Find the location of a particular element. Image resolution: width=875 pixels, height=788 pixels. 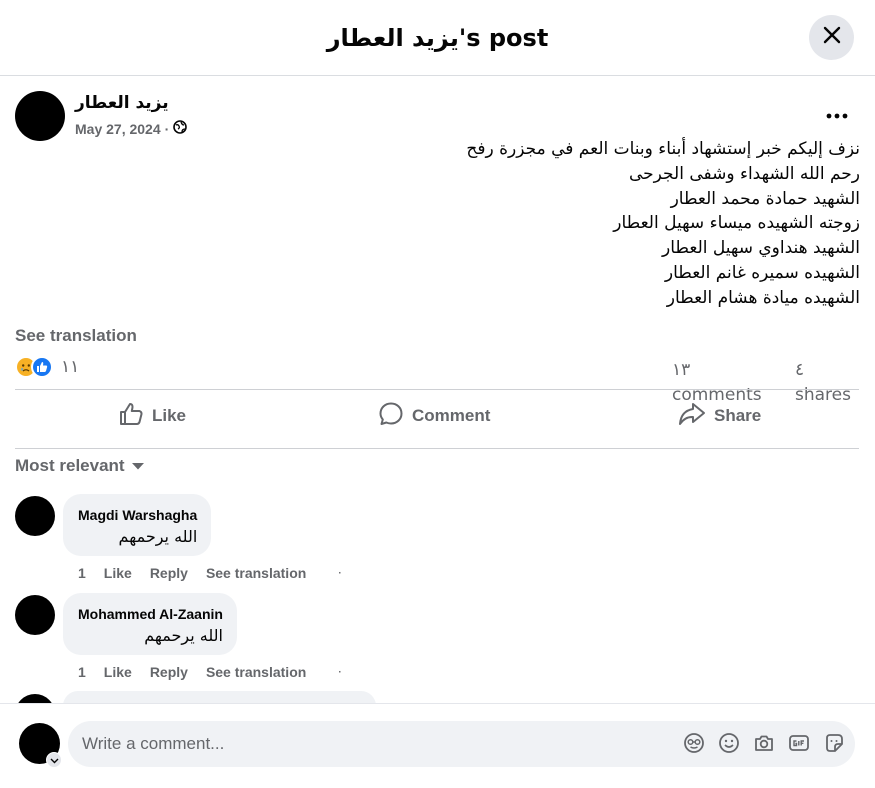

post-options-button is located at coordinates (837, 115).